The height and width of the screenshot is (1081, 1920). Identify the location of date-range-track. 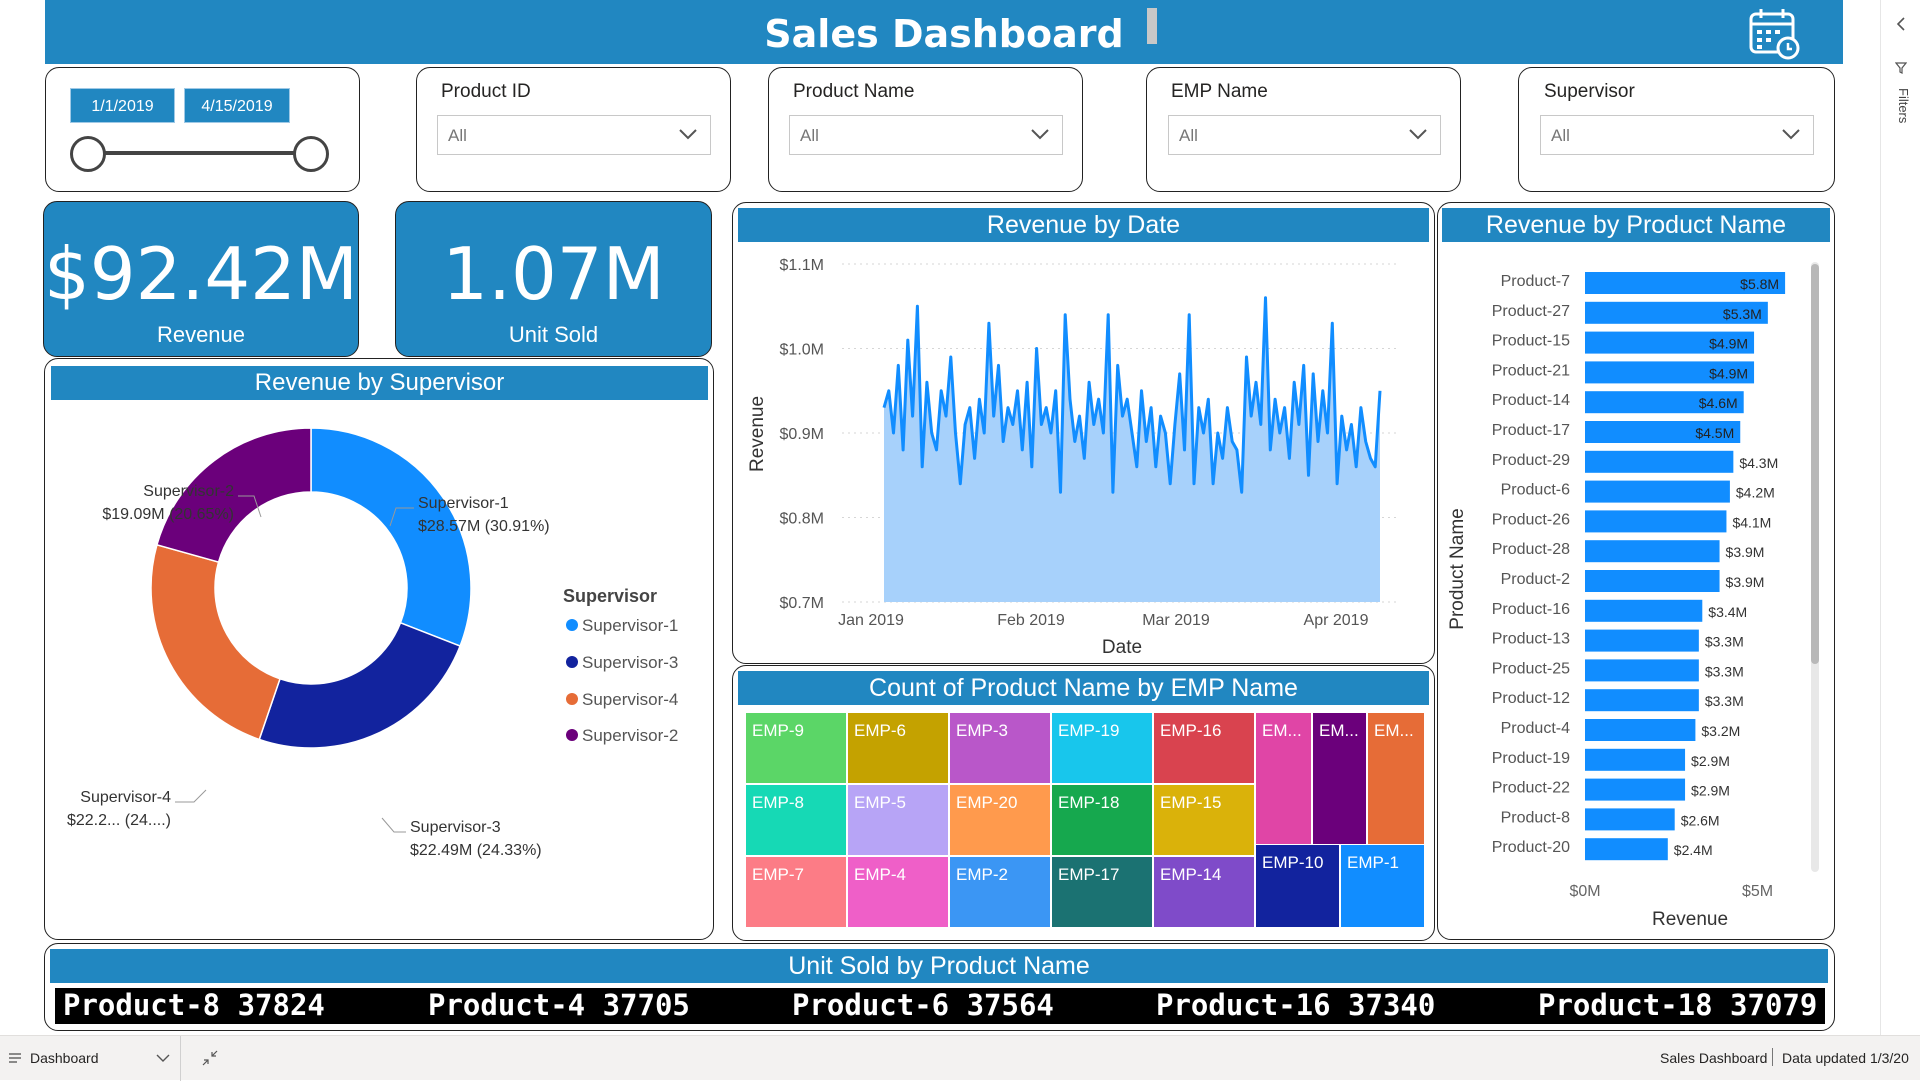
(200, 153).